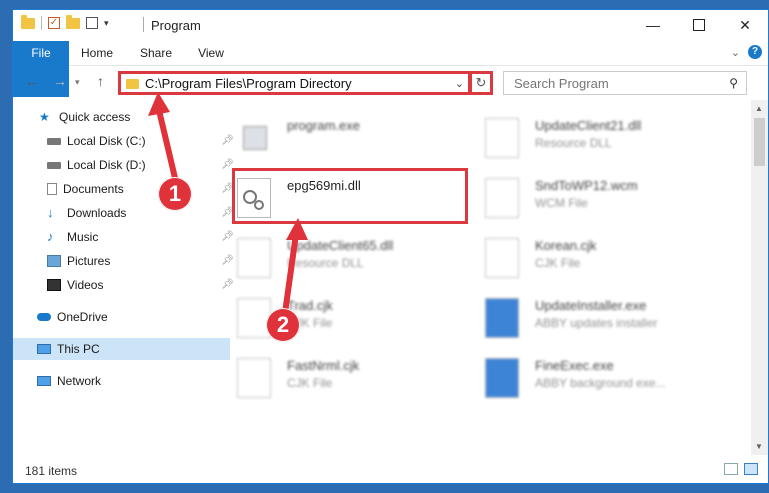 This screenshot has height=493, width=769. What do you see at coordinates (32, 81) in the screenshot?
I see `back-button: ←` at bounding box center [32, 81].